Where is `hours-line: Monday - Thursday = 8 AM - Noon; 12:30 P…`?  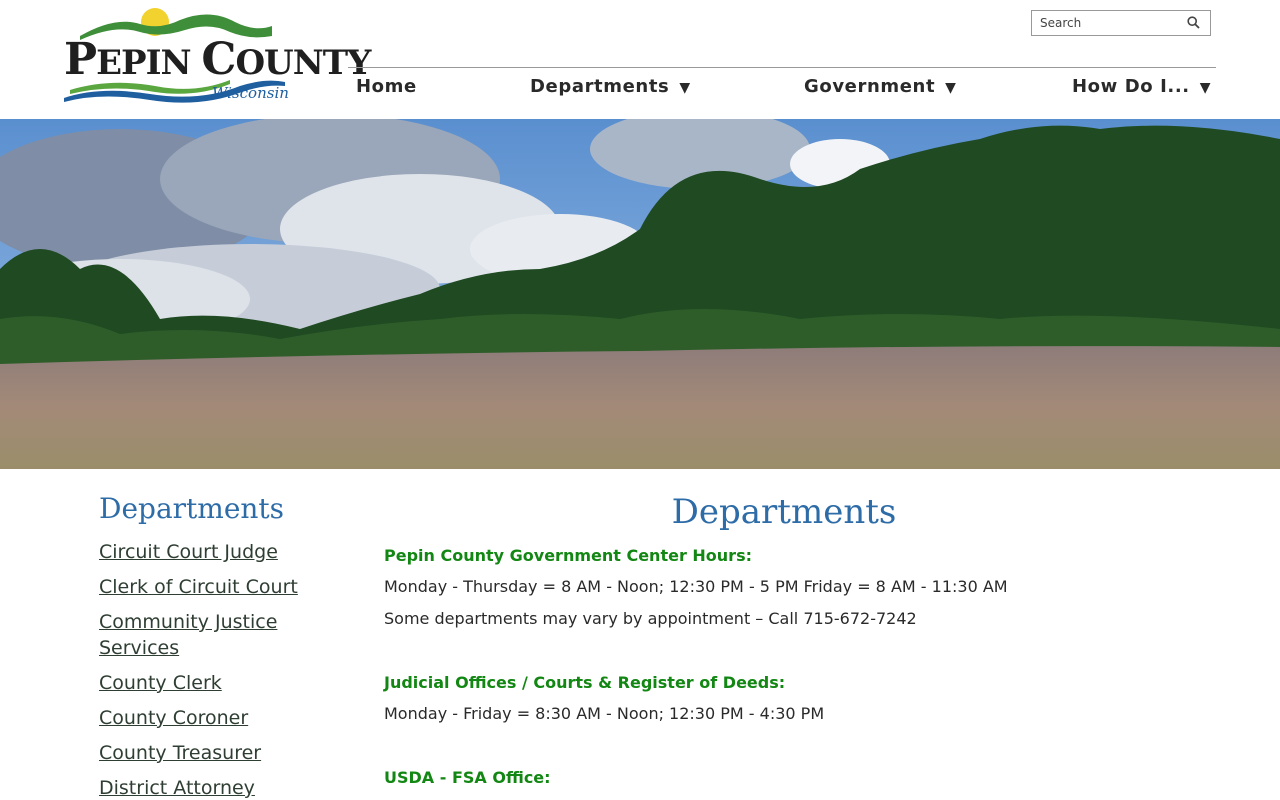 hours-line: Monday - Thursday = 8 AM - Noon; 12:30 P… is located at coordinates (696, 586).